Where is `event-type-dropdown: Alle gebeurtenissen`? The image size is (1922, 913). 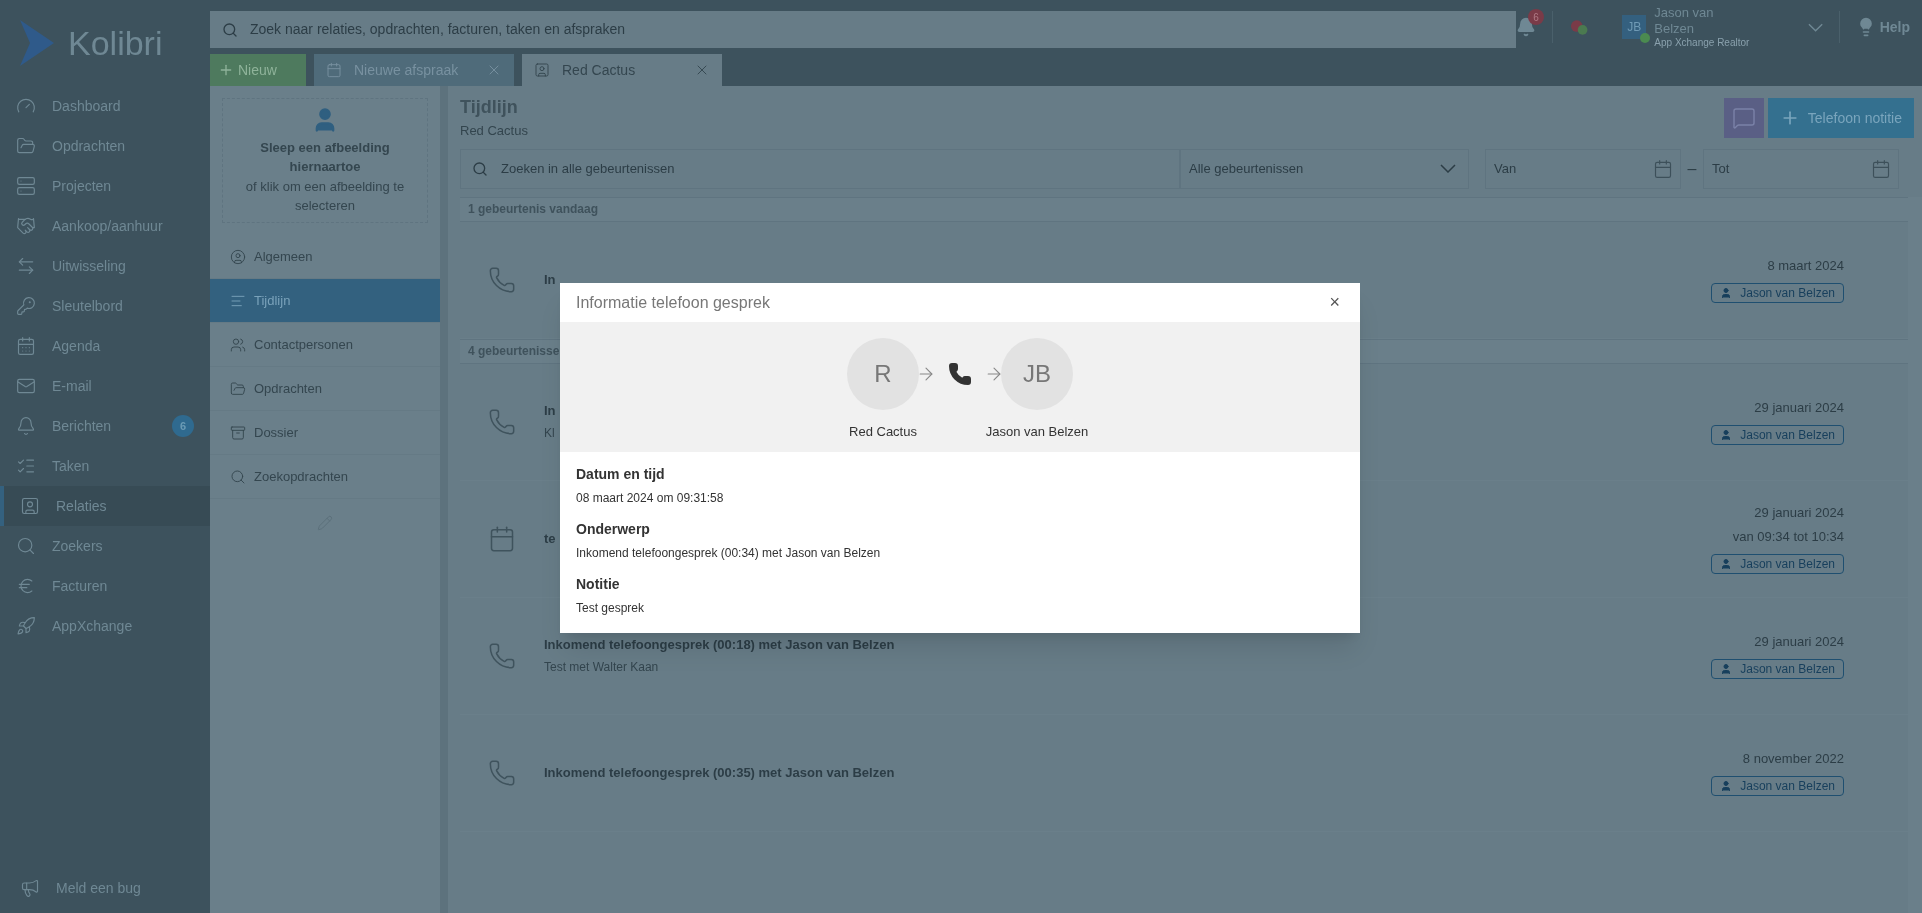
event-type-dropdown: Alle gebeurtenissen is located at coordinates (1324, 168).